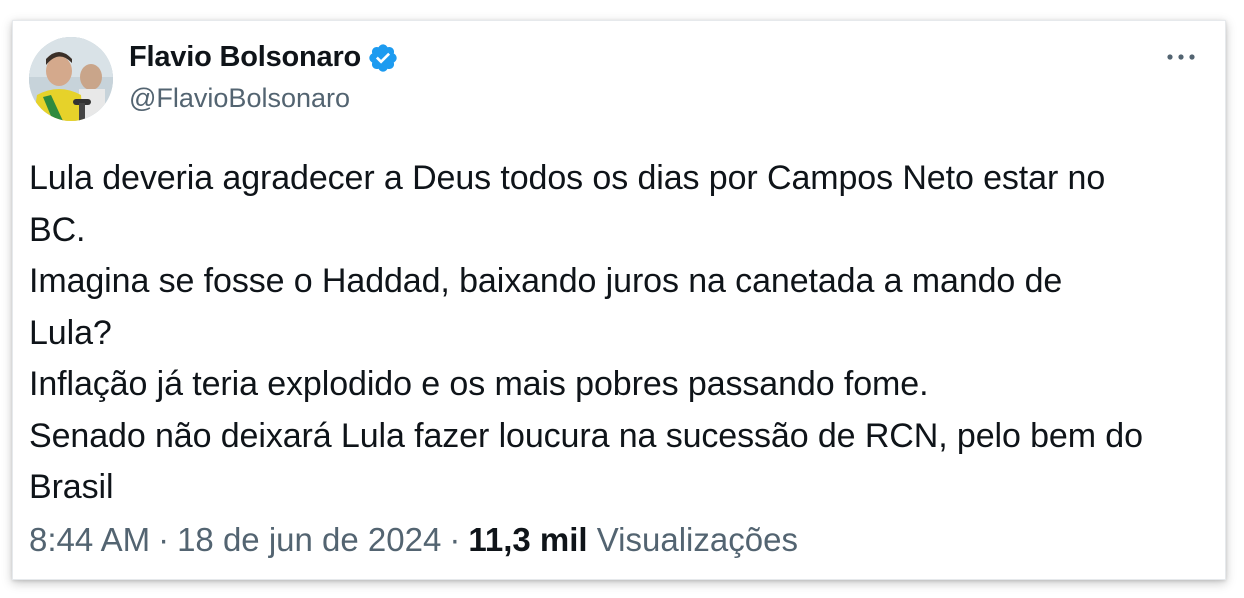 Image resolution: width=1244 pixels, height=598 pixels. I want to click on tweet-time: 8:44 AM, so click(89, 539).